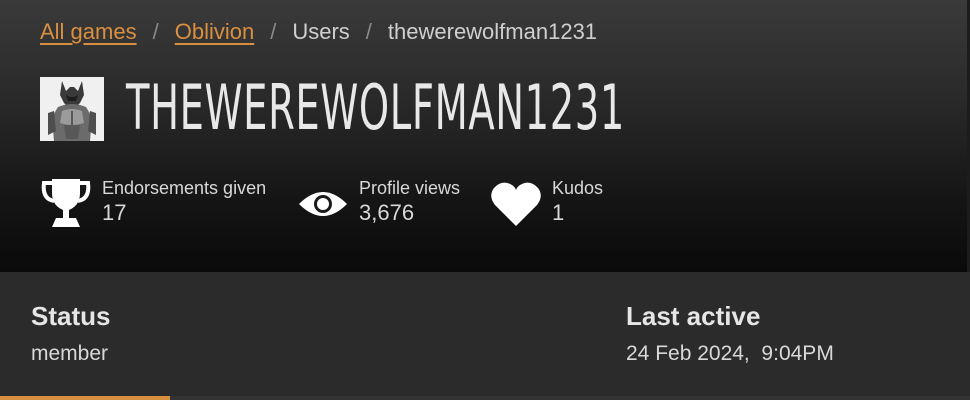 The image size is (970, 400). What do you see at coordinates (578, 188) in the screenshot?
I see `stat-label: Kudos` at bounding box center [578, 188].